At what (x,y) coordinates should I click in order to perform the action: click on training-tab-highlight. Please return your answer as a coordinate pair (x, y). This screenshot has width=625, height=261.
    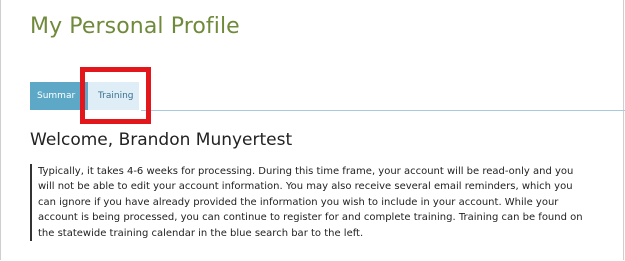
    Looking at the image, I should click on (115, 95).